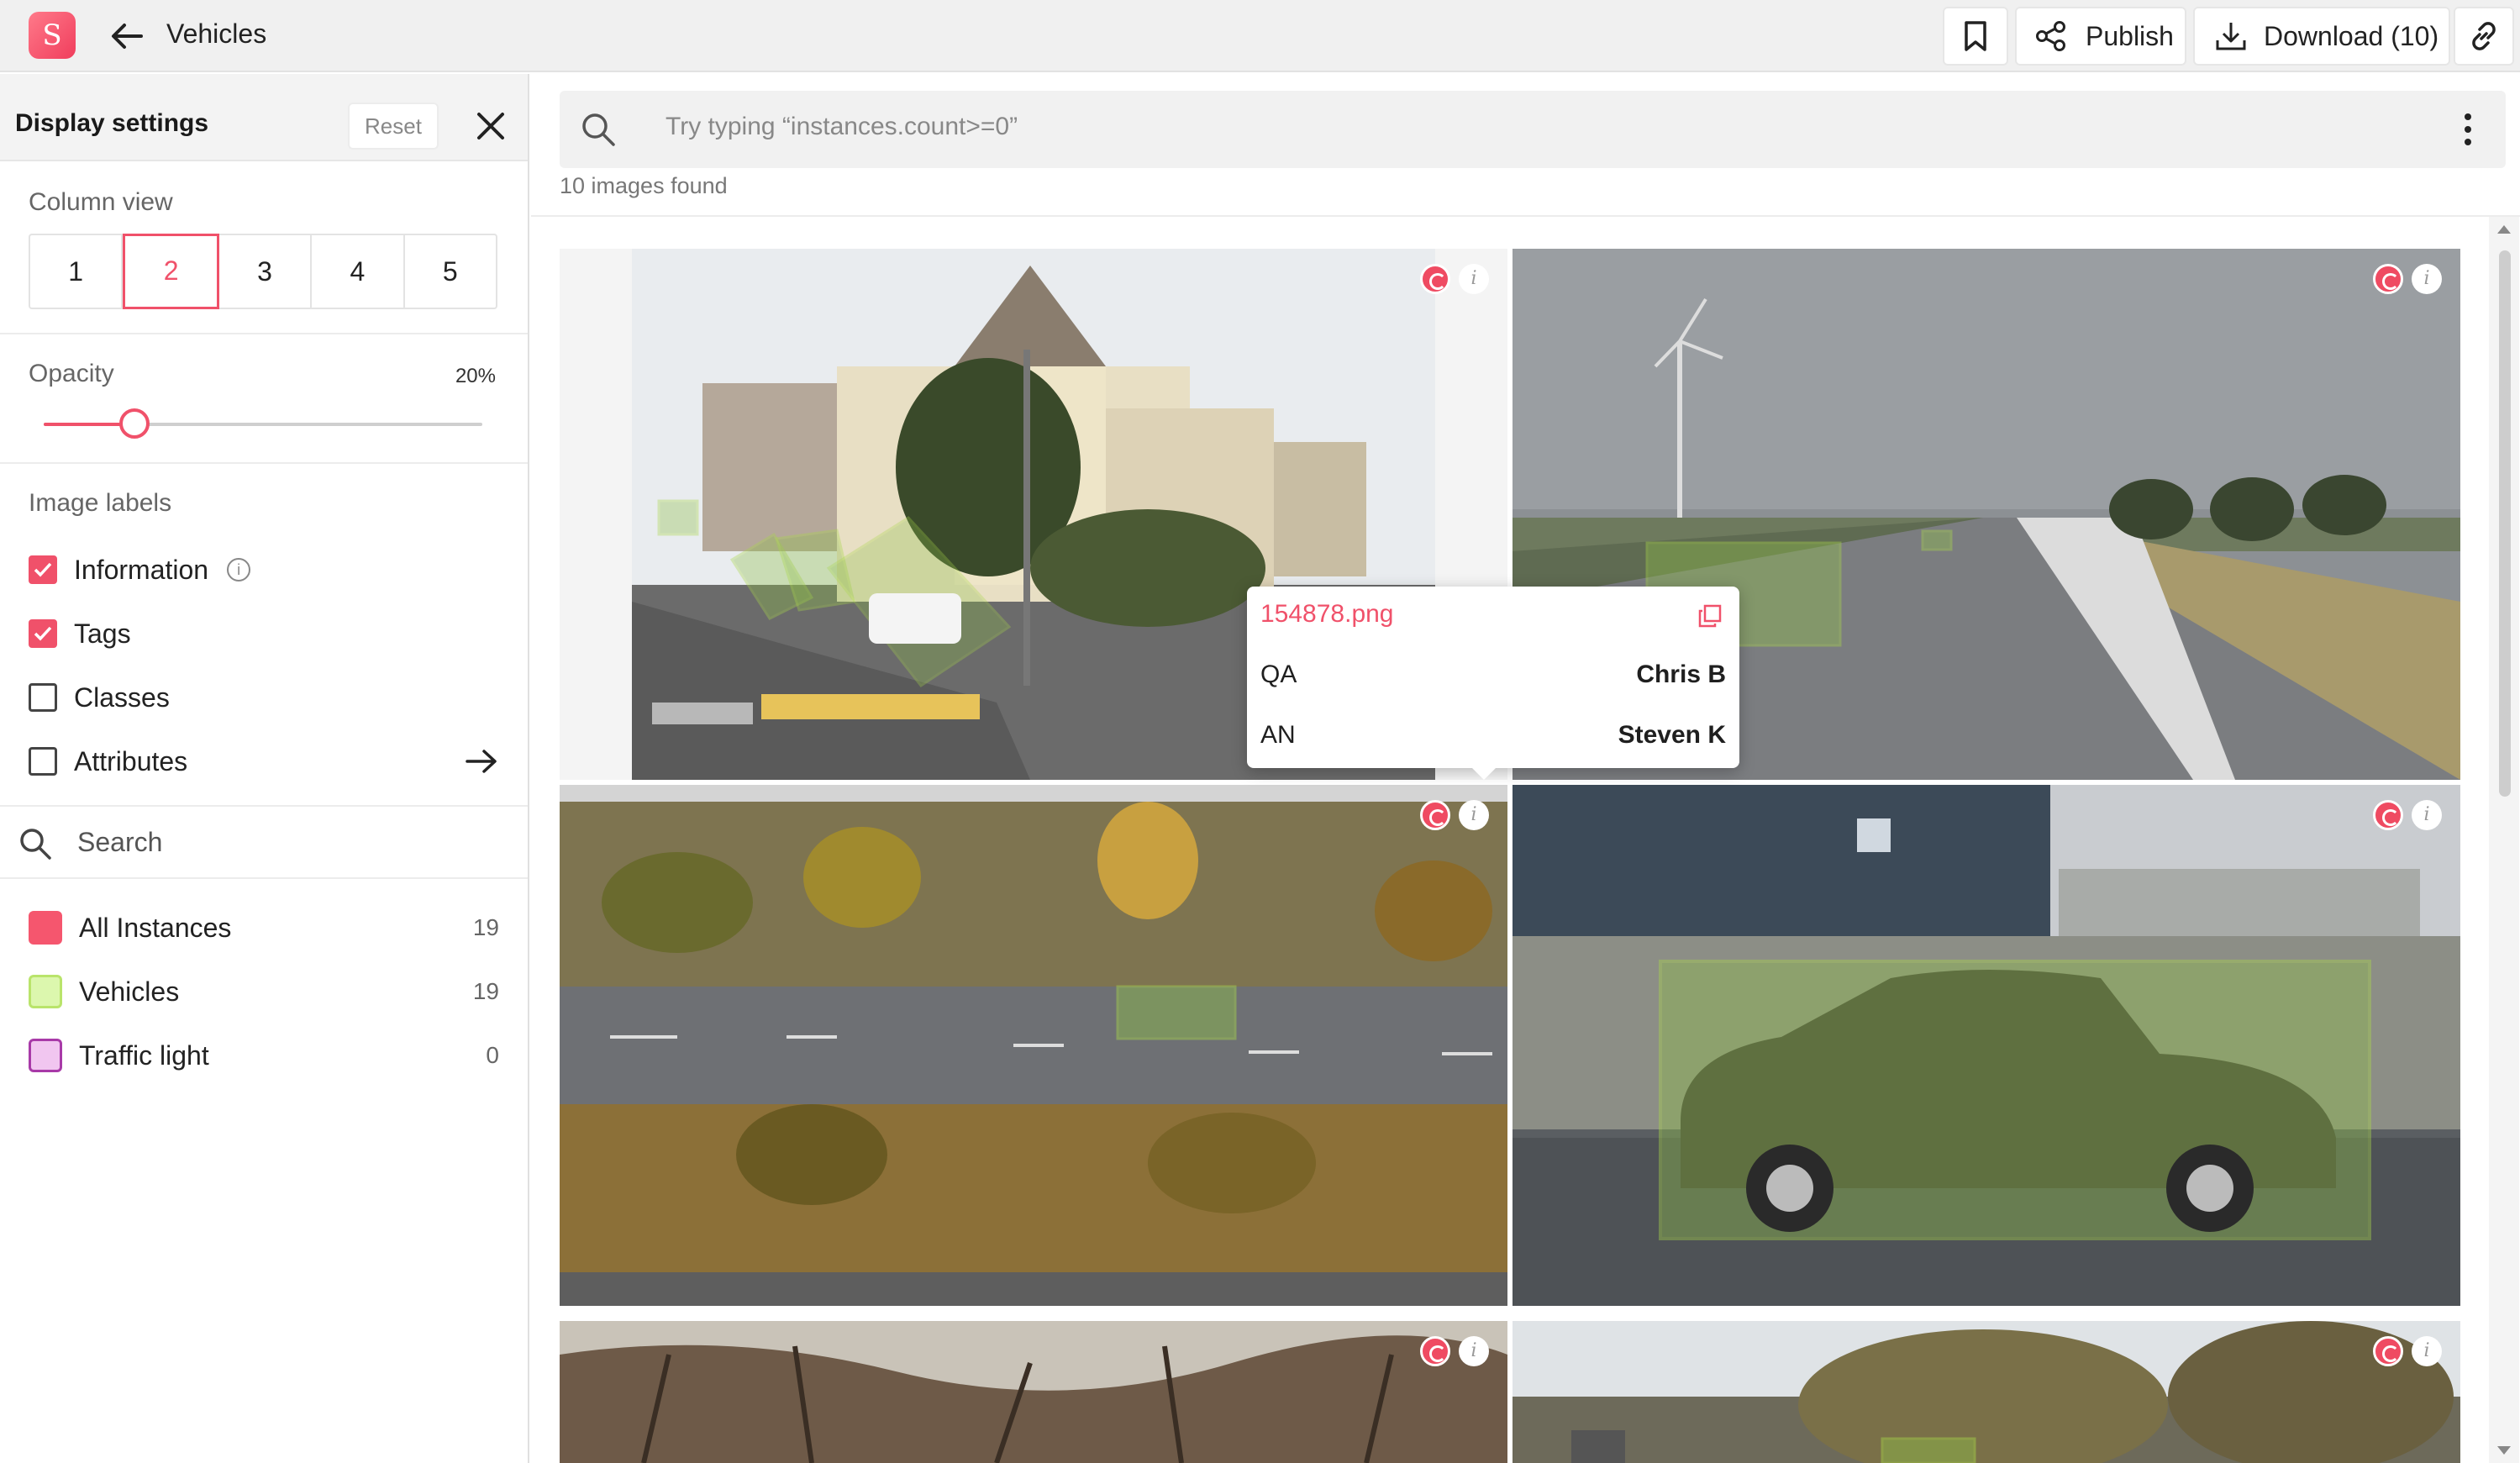 This screenshot has height=1463, width=2520. I want to click on scroll-down-arrow-icon, so click(2504, 1451).